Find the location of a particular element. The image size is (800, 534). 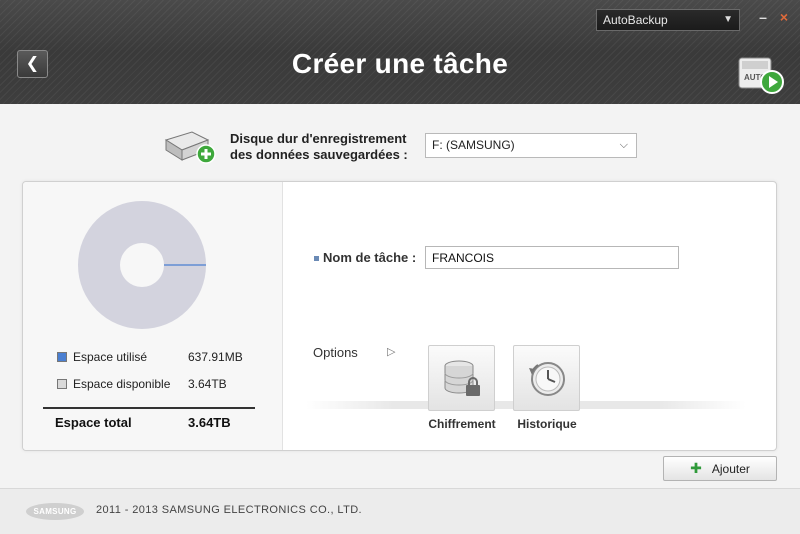

add-button-label: Ajouter is located at coordinates (730, 469).